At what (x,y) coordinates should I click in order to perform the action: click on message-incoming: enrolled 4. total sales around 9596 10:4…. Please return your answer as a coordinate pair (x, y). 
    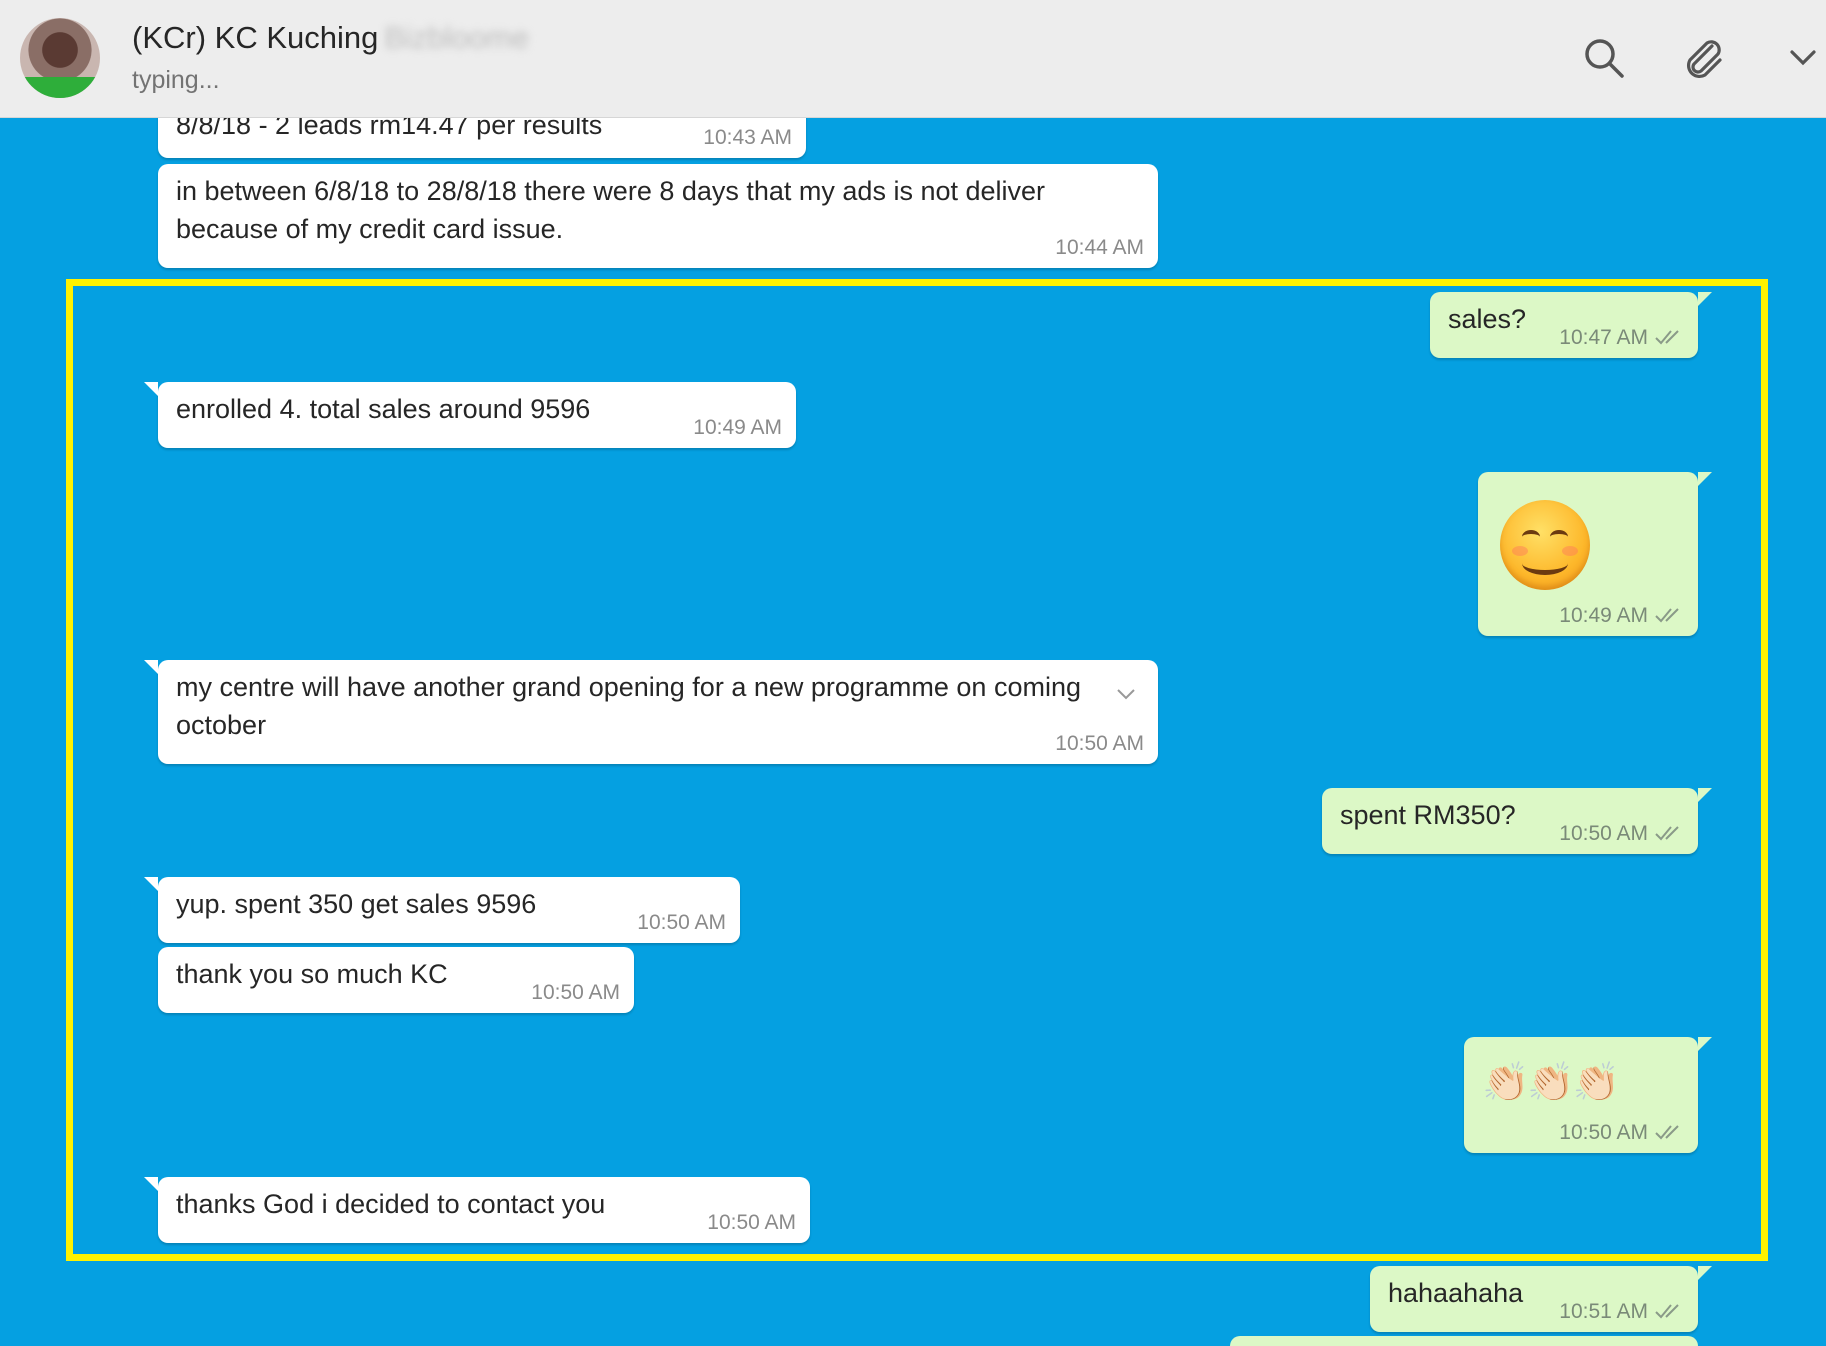
    Looking at the image, I should click on (470, 415).